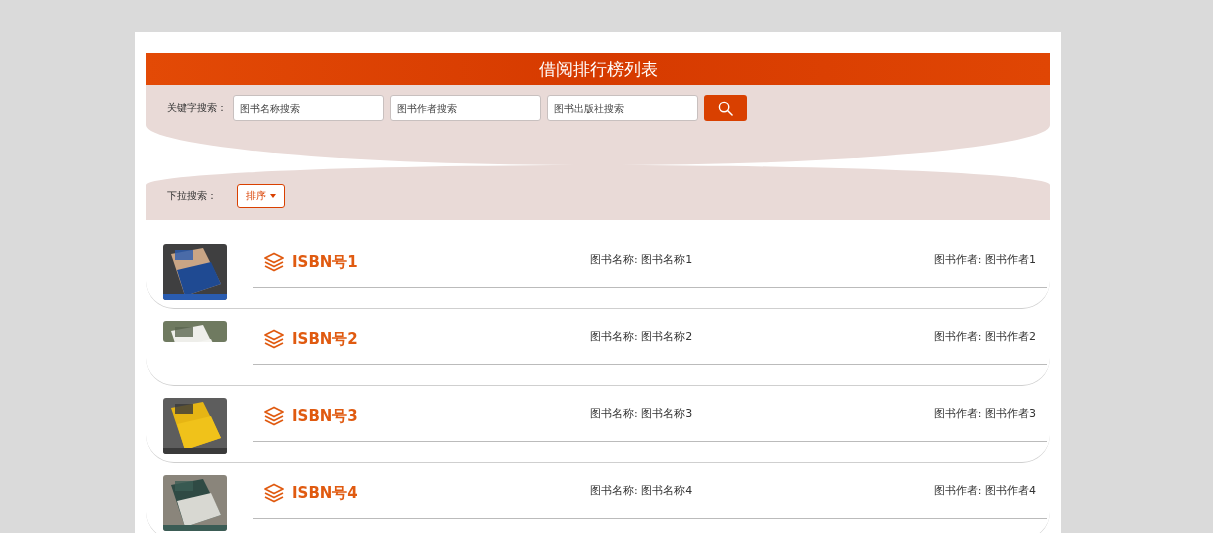  Describe the element at coordinates (642, 413) in the screenshot. I see `book-name: 图书名称: 图书名称3` at that location.